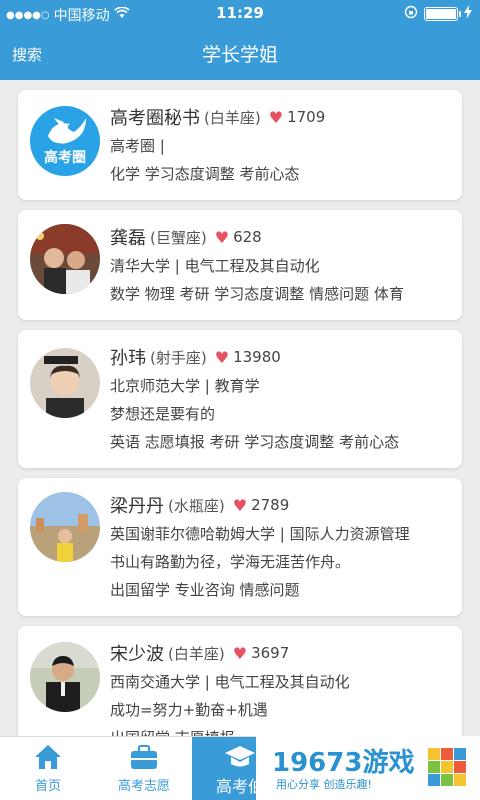  Describe the element at coordinates (247, 237) in the screenshot. I see `like-count: 628` at that location.